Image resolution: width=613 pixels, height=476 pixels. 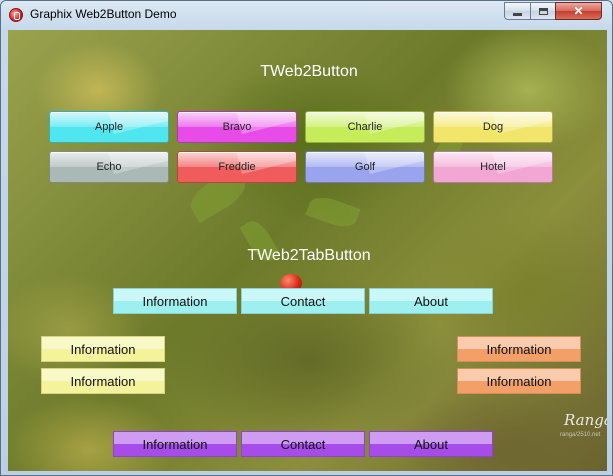 I want to click on web2button-label: Hotel, so click(x=493, y=167).